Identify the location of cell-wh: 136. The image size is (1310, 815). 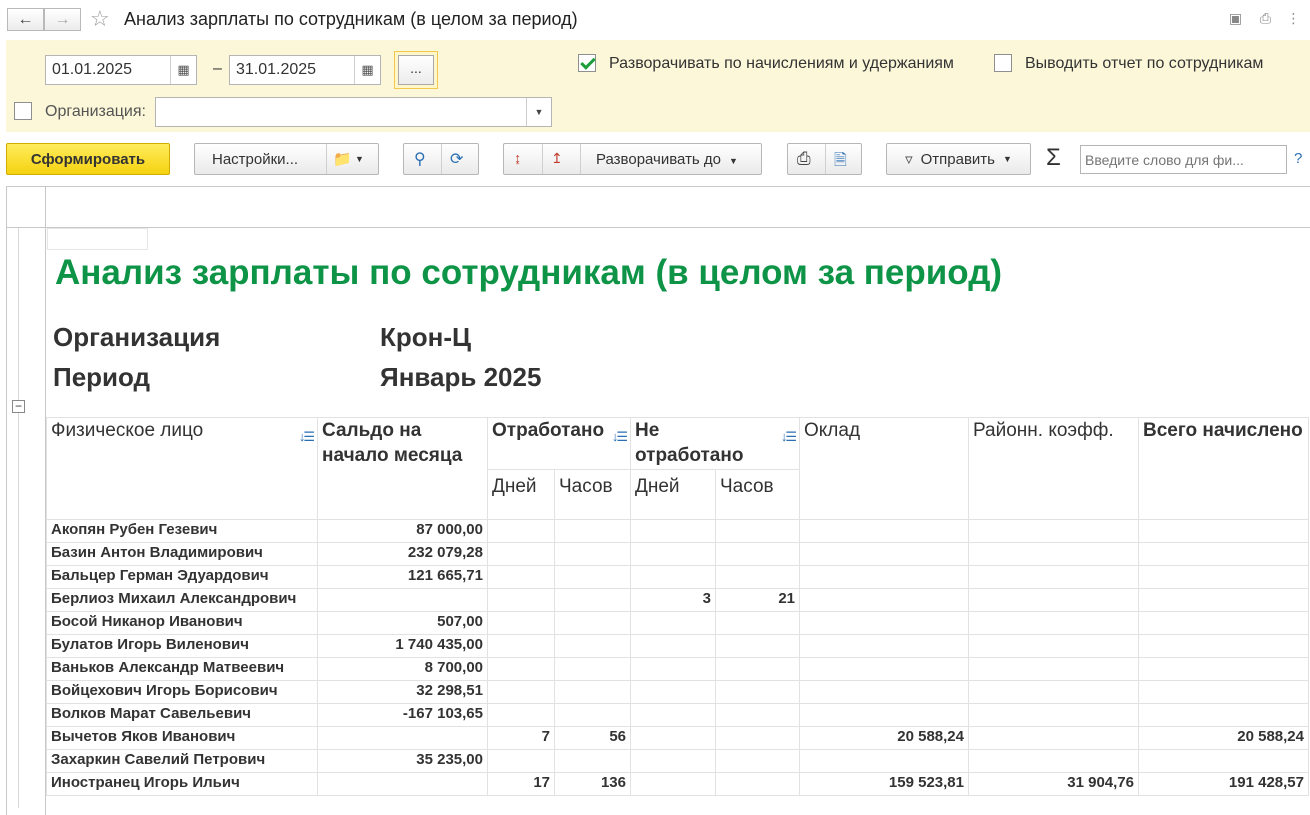
(592, 784).